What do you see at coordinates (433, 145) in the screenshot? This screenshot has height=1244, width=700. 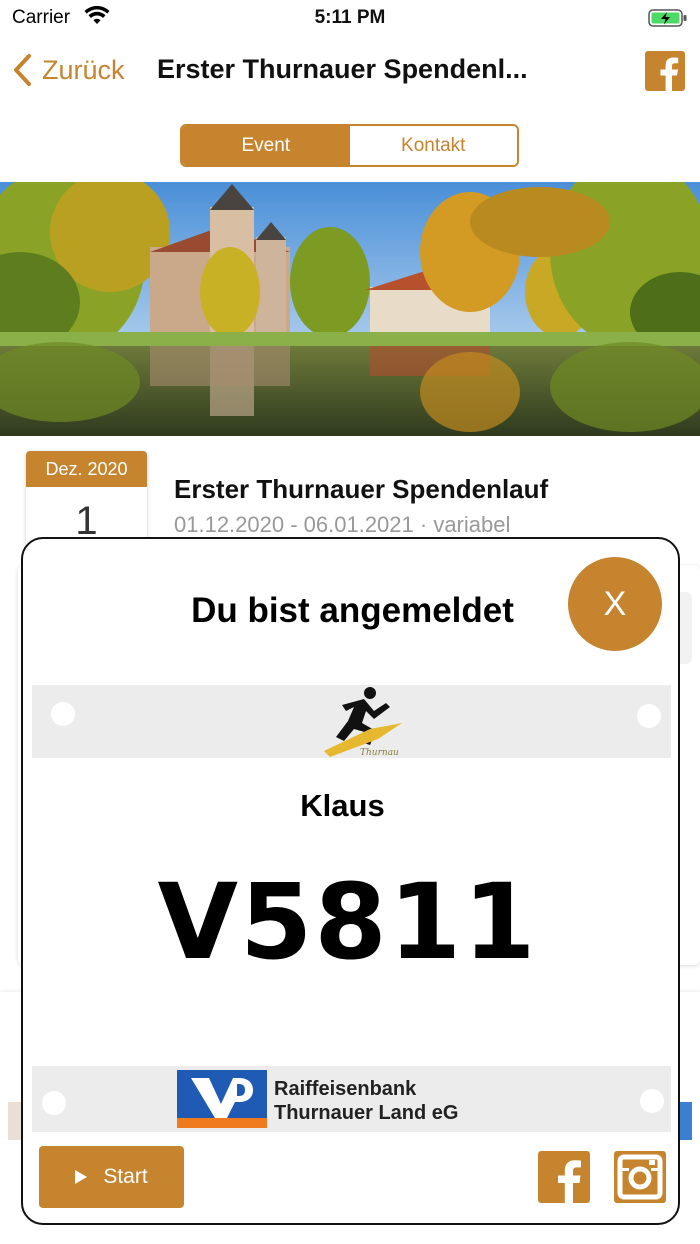 I see `tab-contact: Kontakt` at bounding box center [433, 145].